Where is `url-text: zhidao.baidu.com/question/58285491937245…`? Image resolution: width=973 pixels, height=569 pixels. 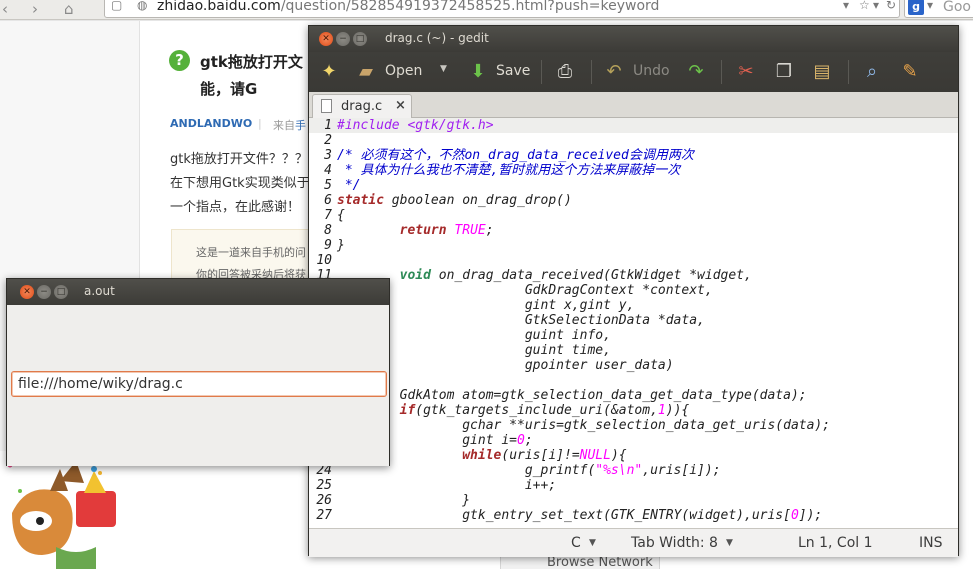
url-text: zhidao.baidu.com/question/58285491937245… is located at coordinates (408, 7).